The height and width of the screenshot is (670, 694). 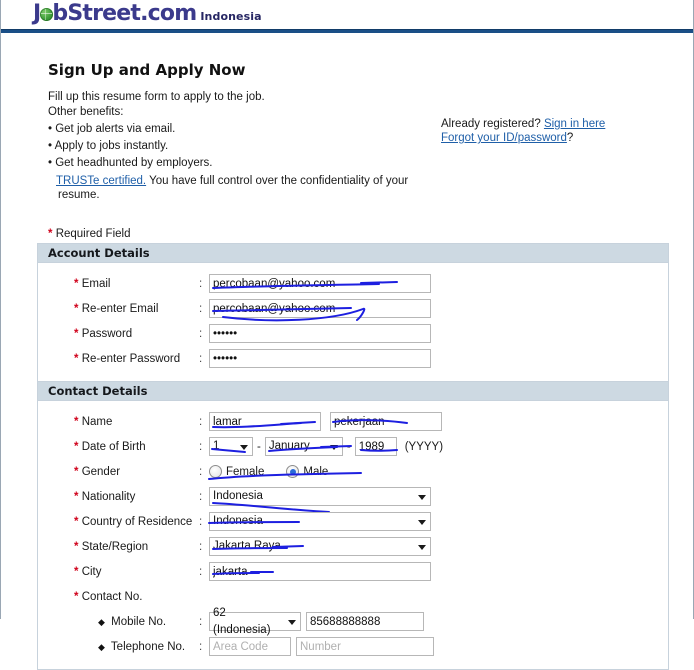 I want to click on forgot-id-password-link: Forgot your ID/password, so click(x=504, y=138).